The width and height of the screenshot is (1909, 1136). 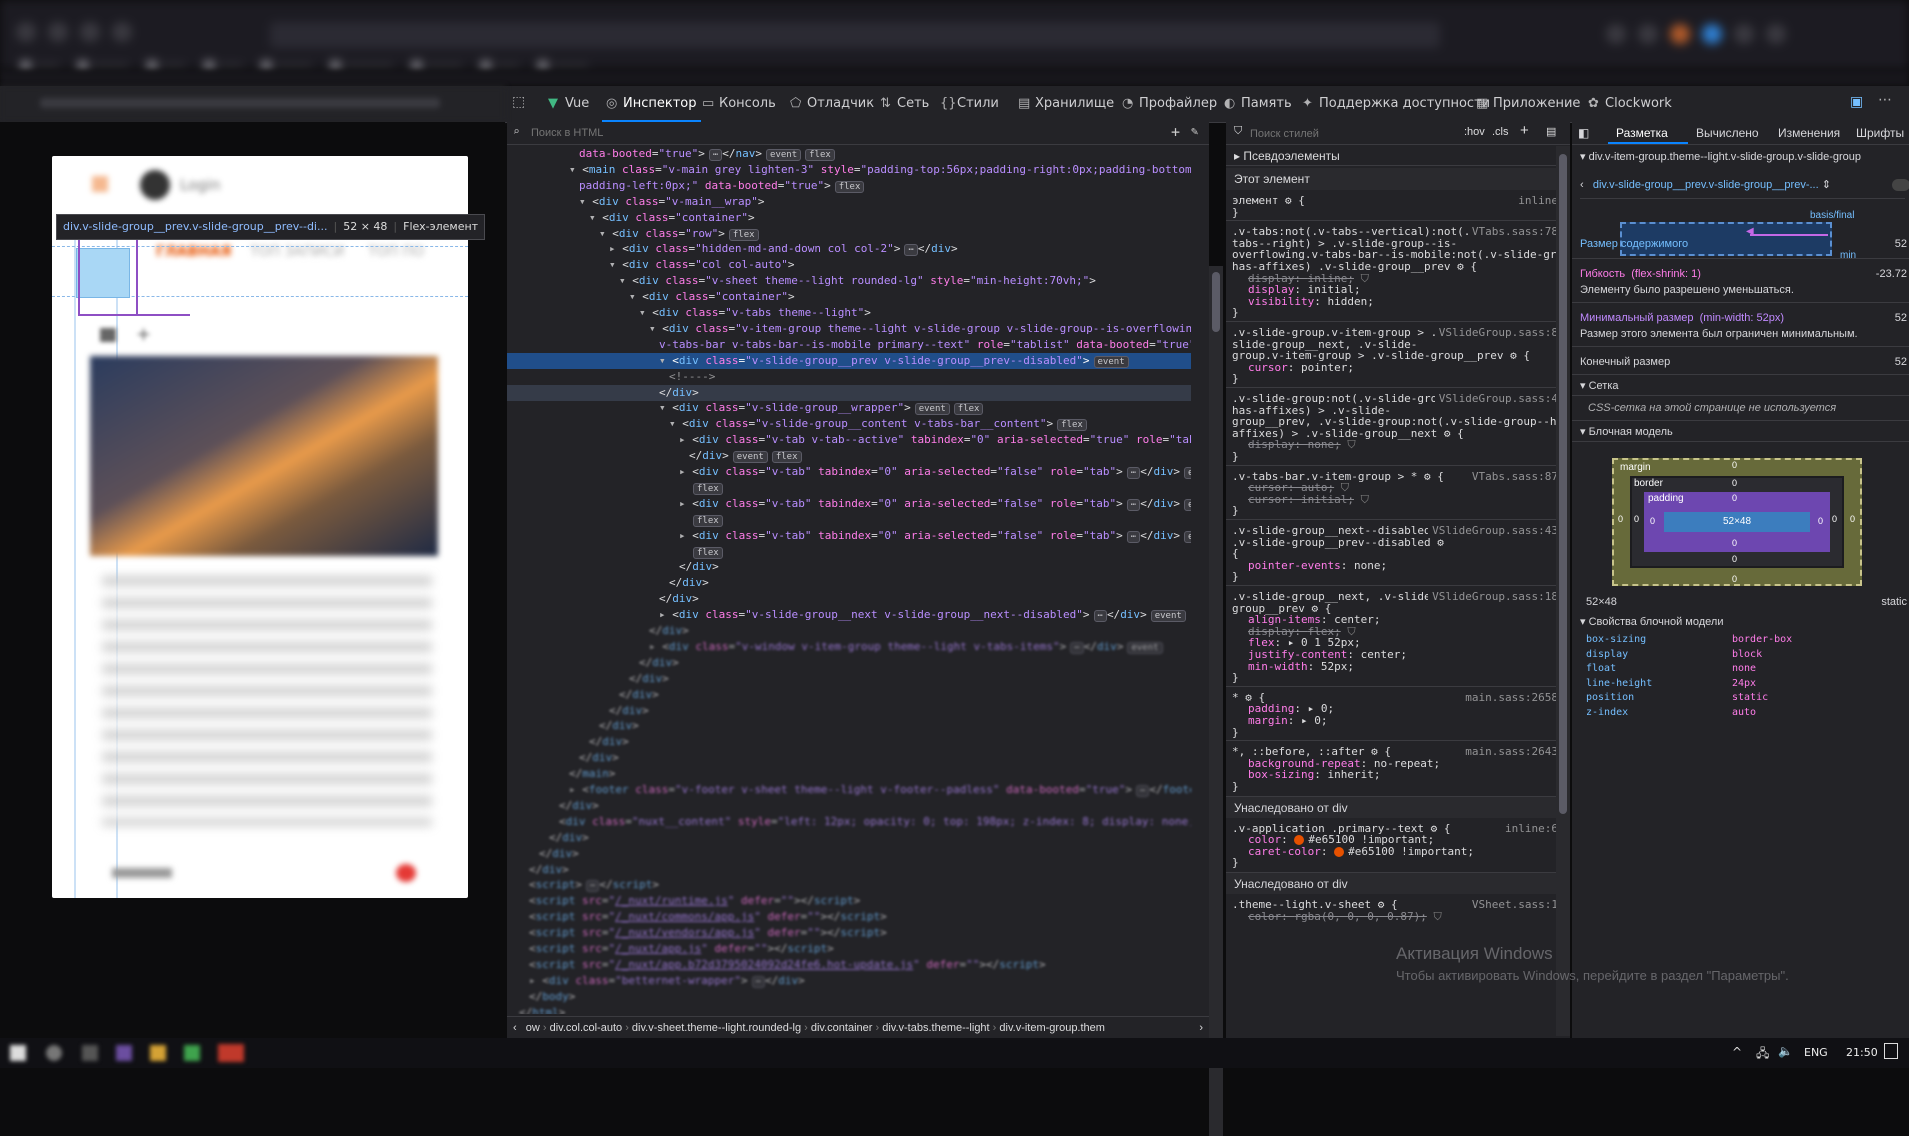 I want to click on margin-right-value: 0, so click(x=1852, y=519).